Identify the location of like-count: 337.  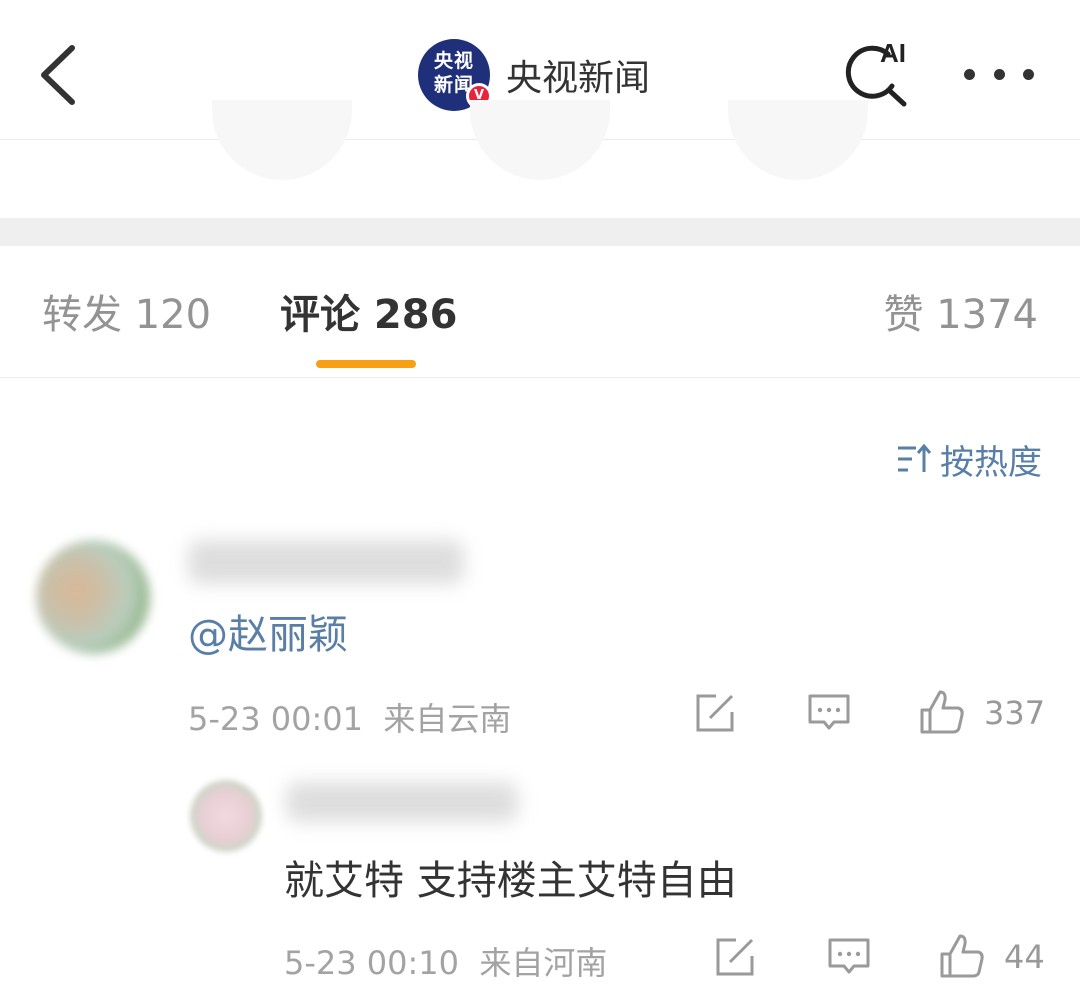
(1015, 713).